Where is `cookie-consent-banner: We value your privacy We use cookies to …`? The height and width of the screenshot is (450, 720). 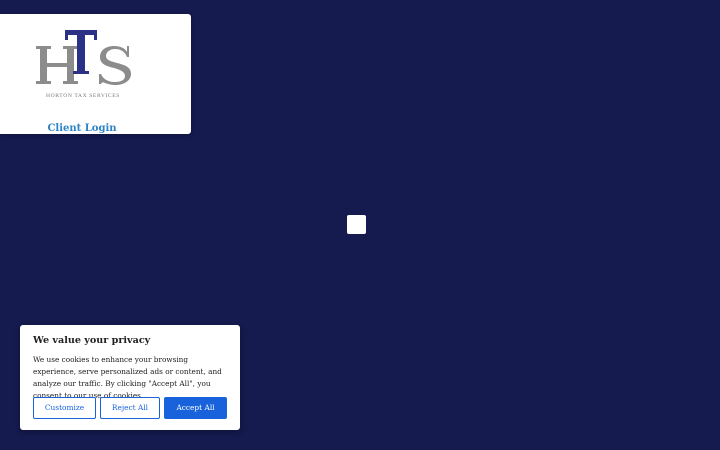 cookie-consent-banner: We value your privacy We use cookies to … is located at coordinates (130, 377).